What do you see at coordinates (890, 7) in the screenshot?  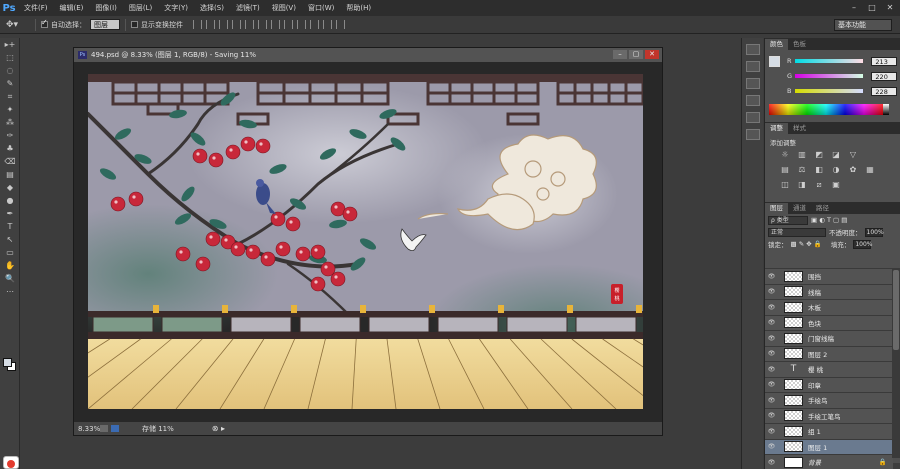 I see `close-button: ✕` at bounding box center [890, 7].